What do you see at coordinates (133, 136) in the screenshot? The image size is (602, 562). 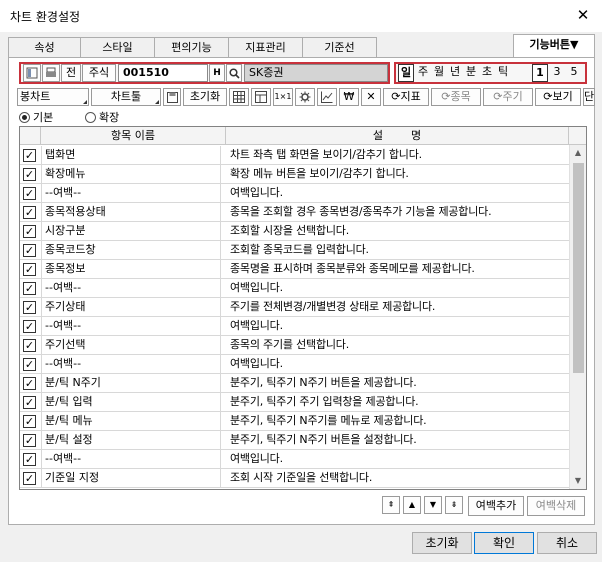 I see `header-item-name: 항목 이름` at bounding box center [133, 136].